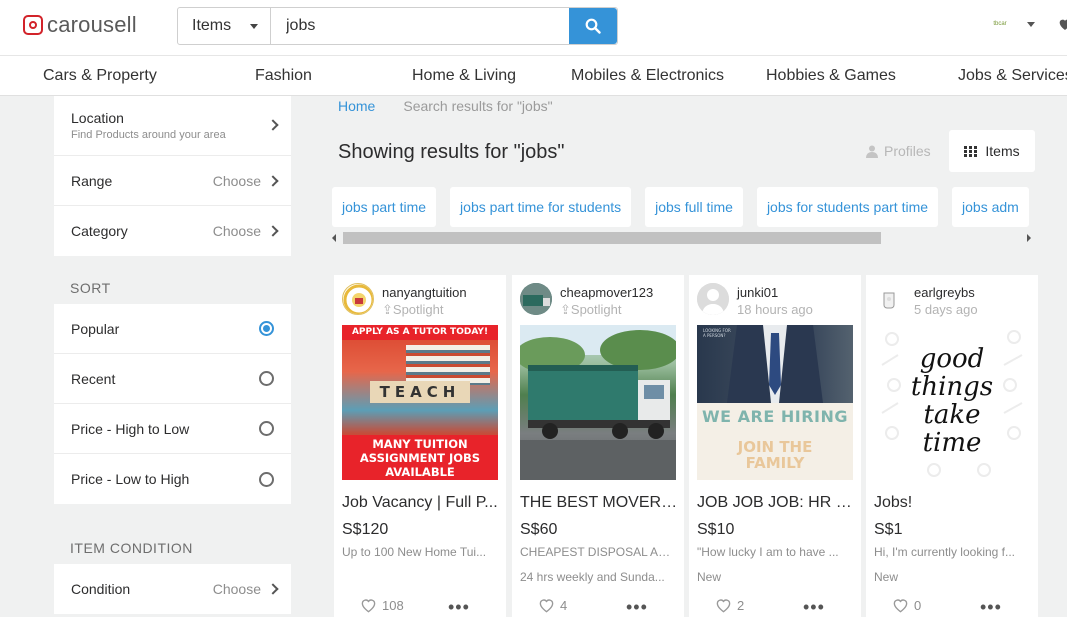 This screenshot has height=617, width=1067. I want to click on seller-name: junki01, so click(757, 292).